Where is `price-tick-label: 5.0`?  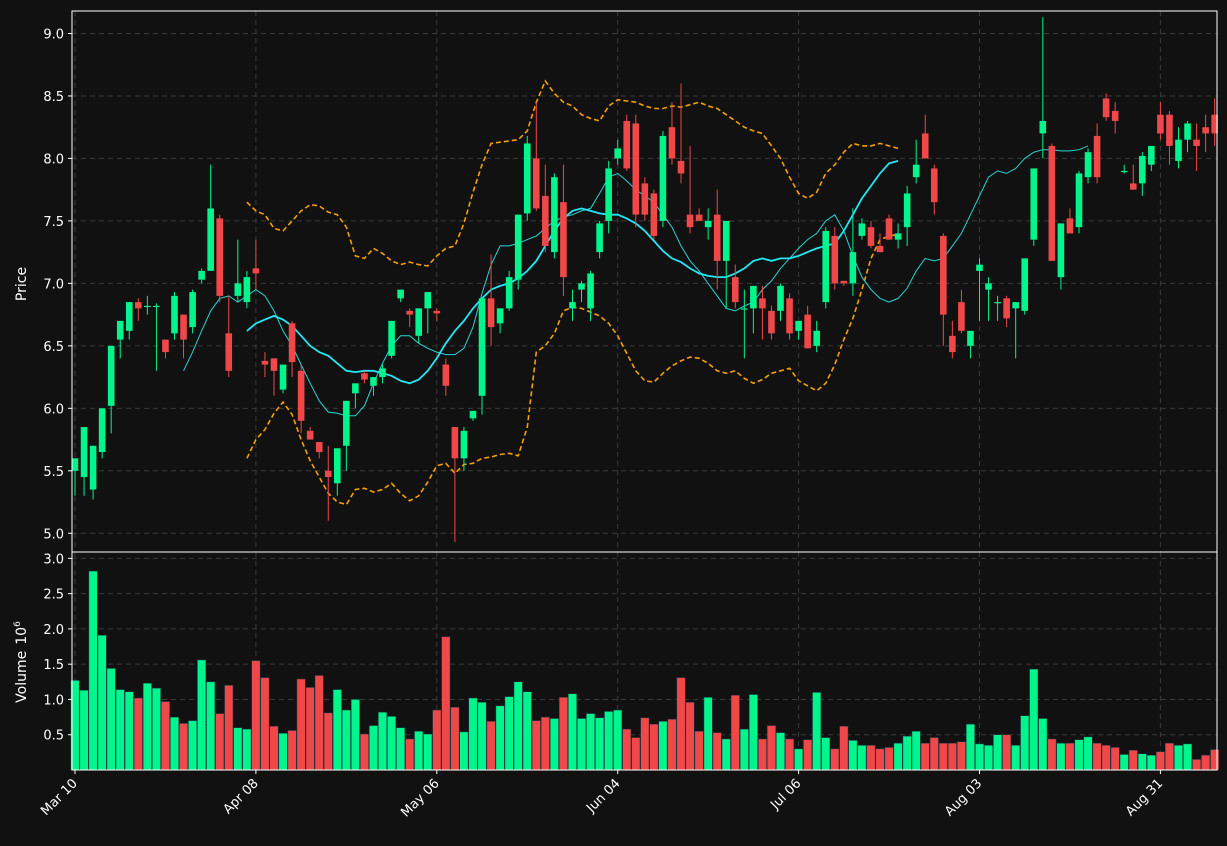 price-tick-label: 5.0 is located at coordinates (53, 534).